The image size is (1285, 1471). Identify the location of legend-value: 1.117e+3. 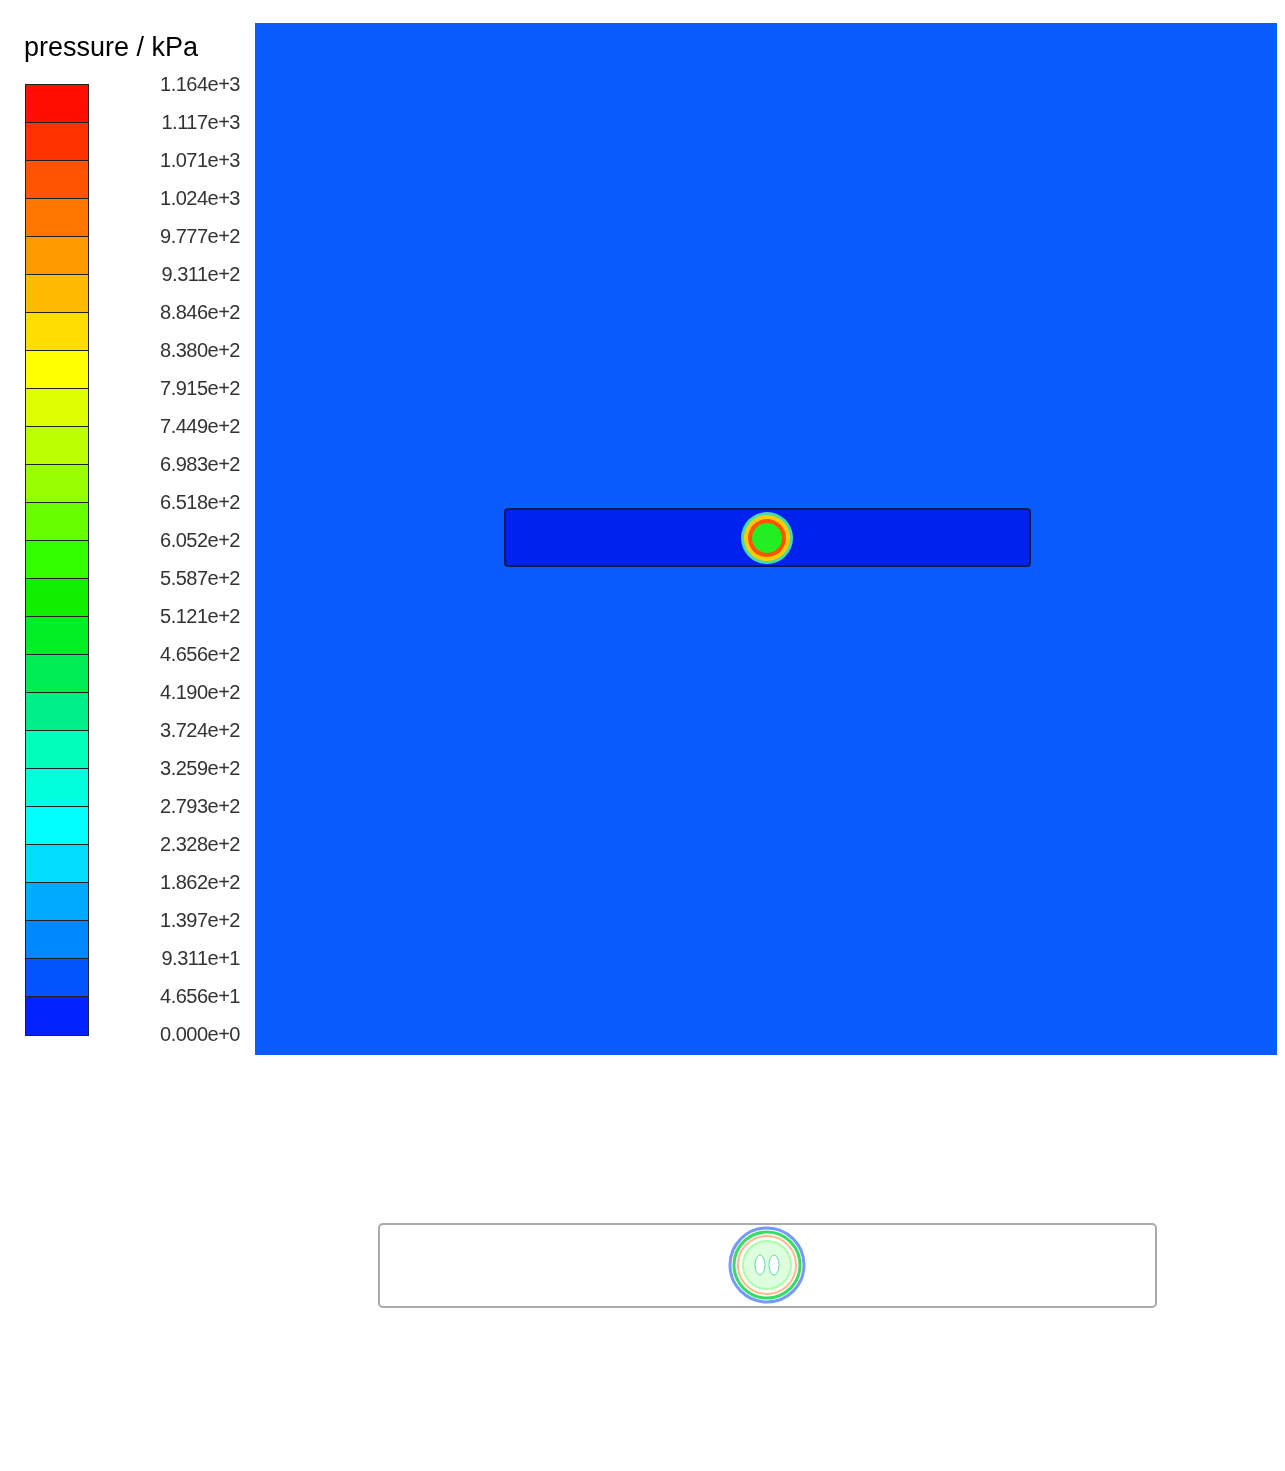
(200, 122).